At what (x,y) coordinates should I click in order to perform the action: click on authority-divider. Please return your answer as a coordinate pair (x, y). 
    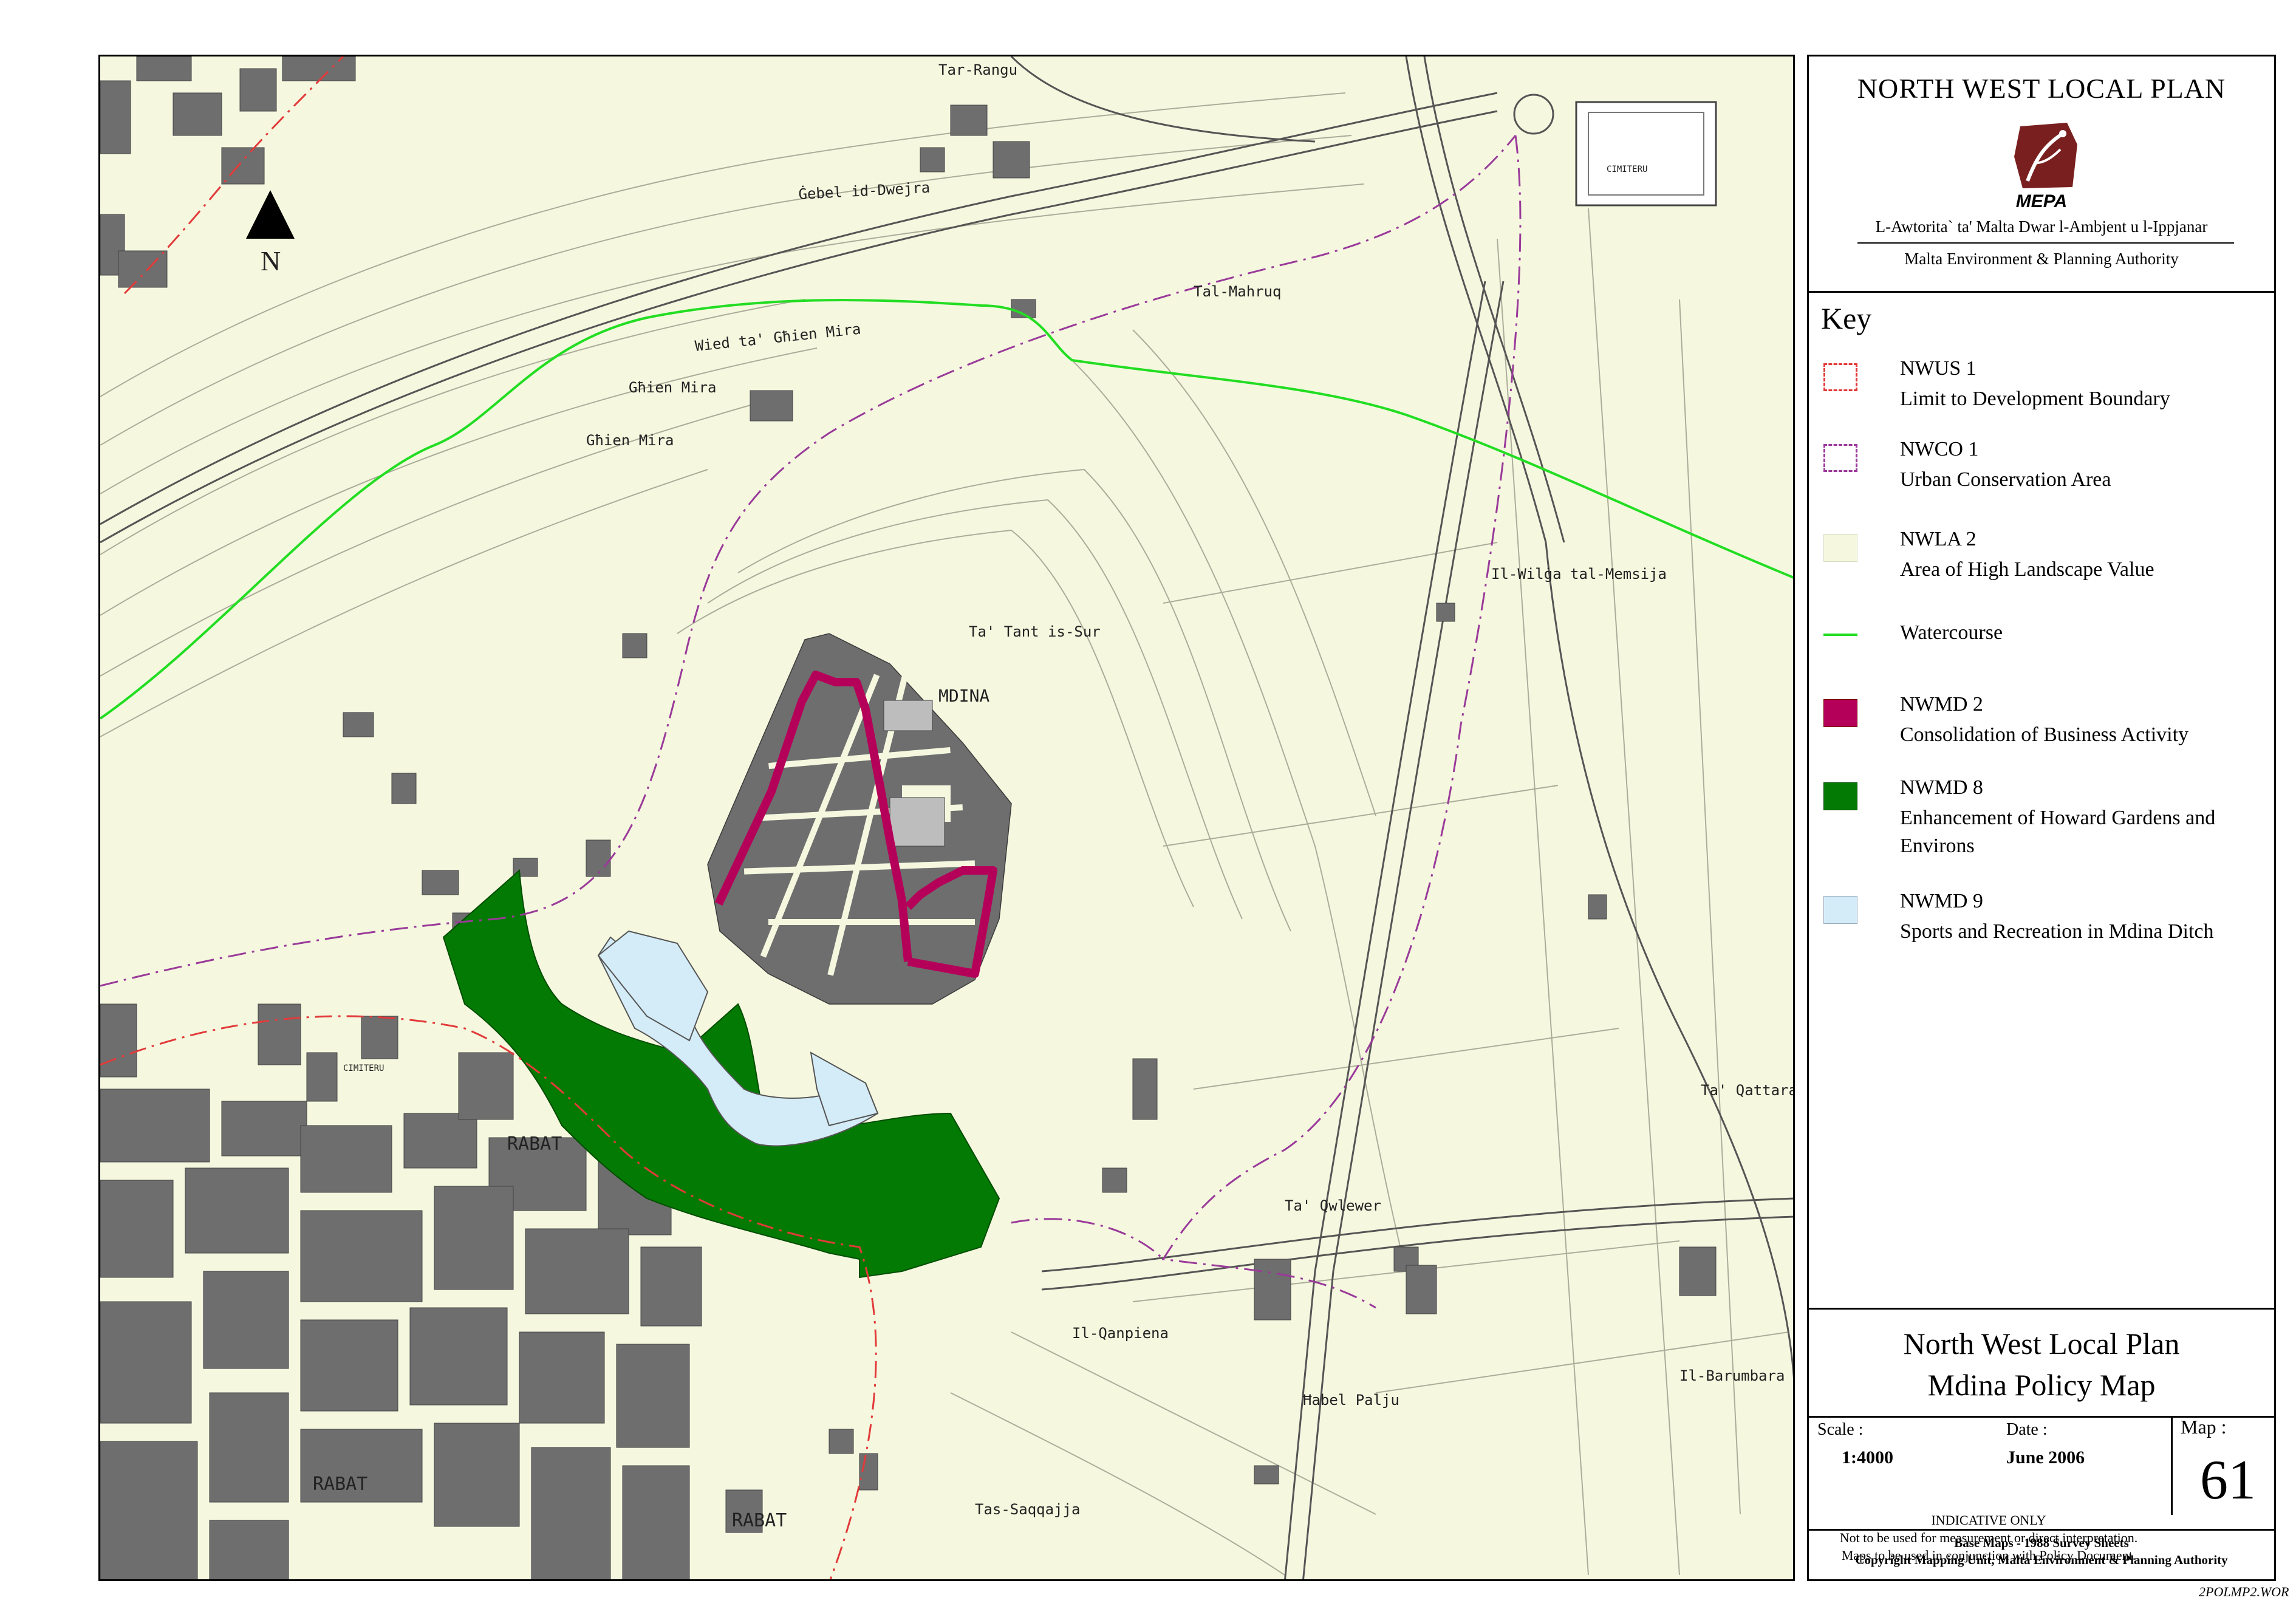
    Looking at the image, I should click on (2045, 243).